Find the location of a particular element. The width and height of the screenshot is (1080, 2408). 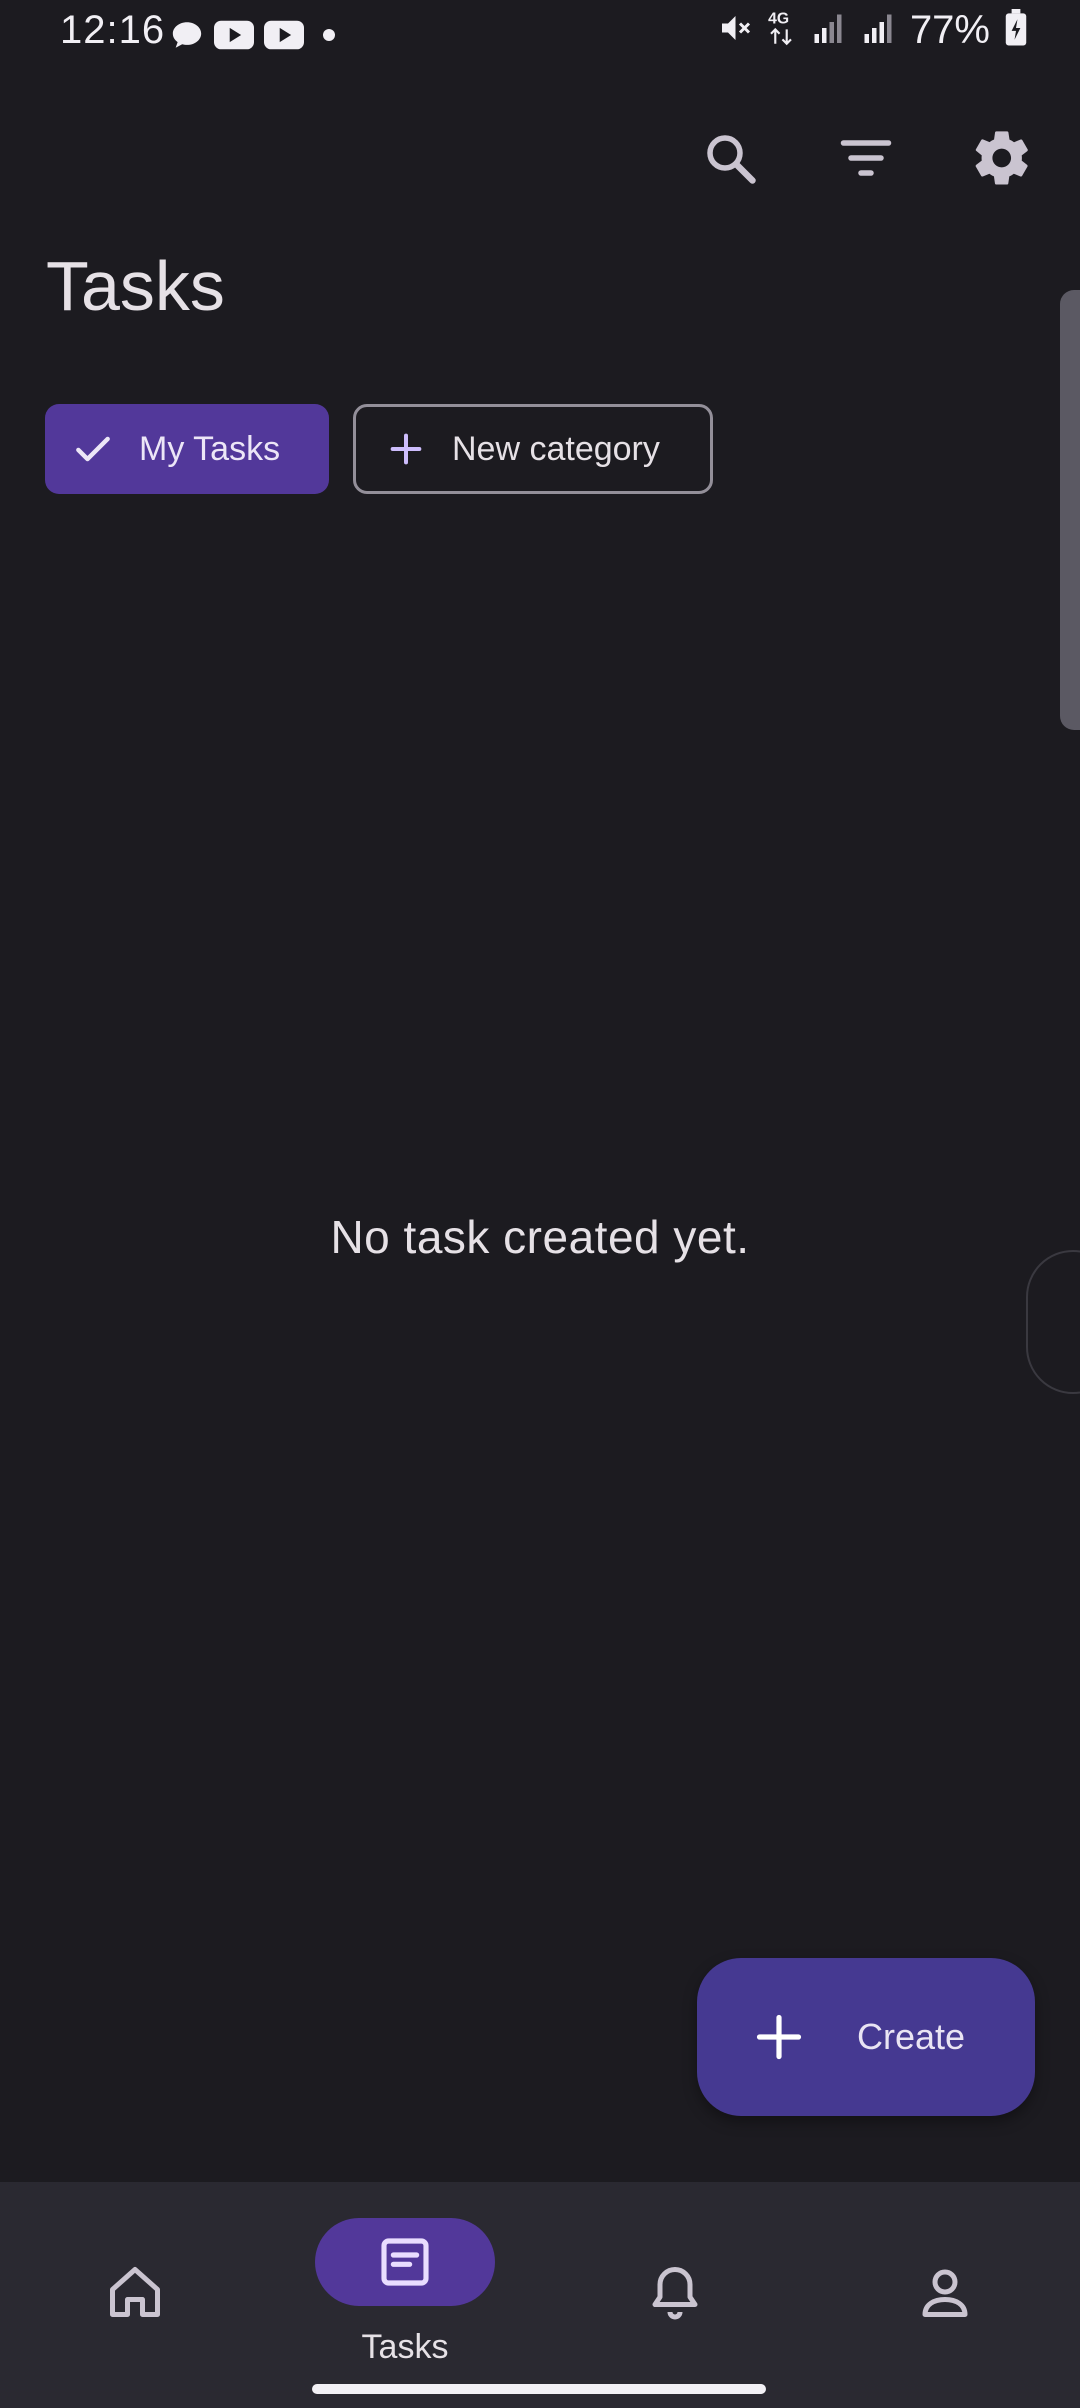

chip-my-tasks: My Tasks is located at coordinates (187, 449).